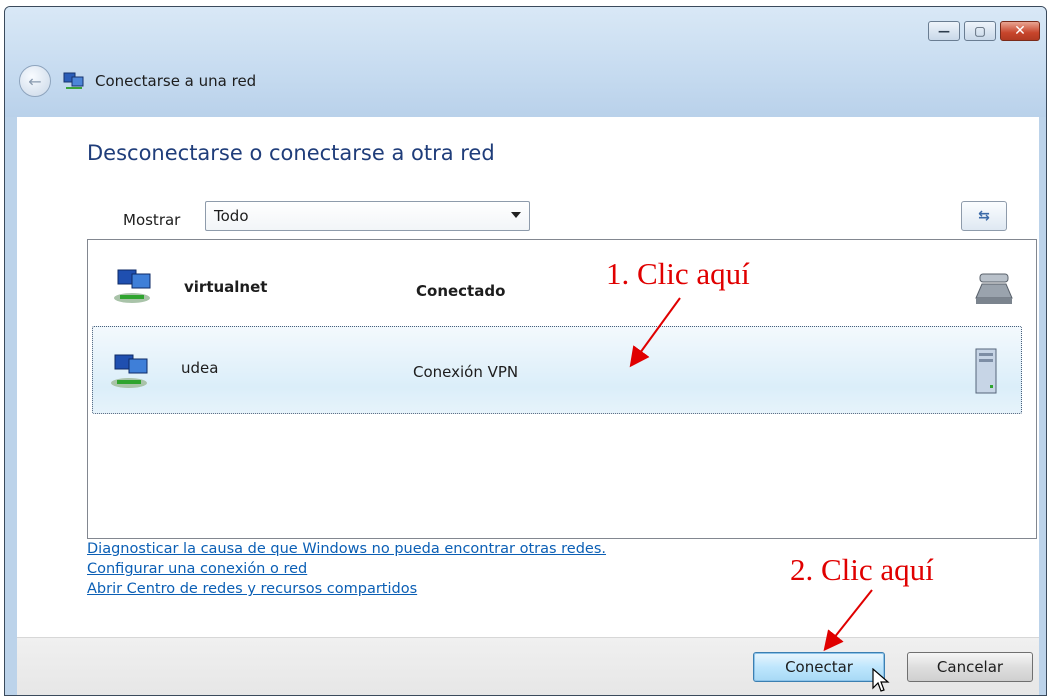 The height and width of the screenshot is (700, 1051). I want to click on refresh-icon: ⇆, so click(984, 216).